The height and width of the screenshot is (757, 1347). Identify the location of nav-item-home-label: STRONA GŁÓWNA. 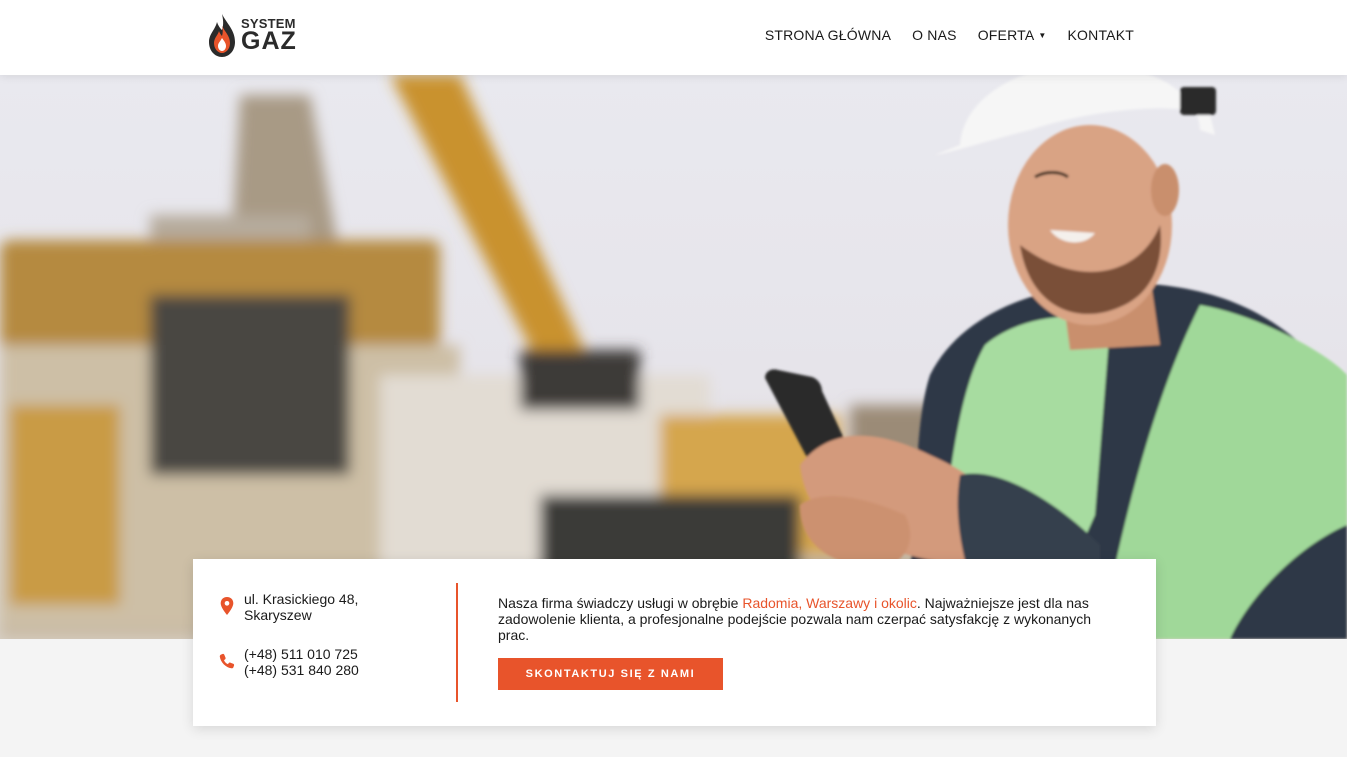
(828, 35).